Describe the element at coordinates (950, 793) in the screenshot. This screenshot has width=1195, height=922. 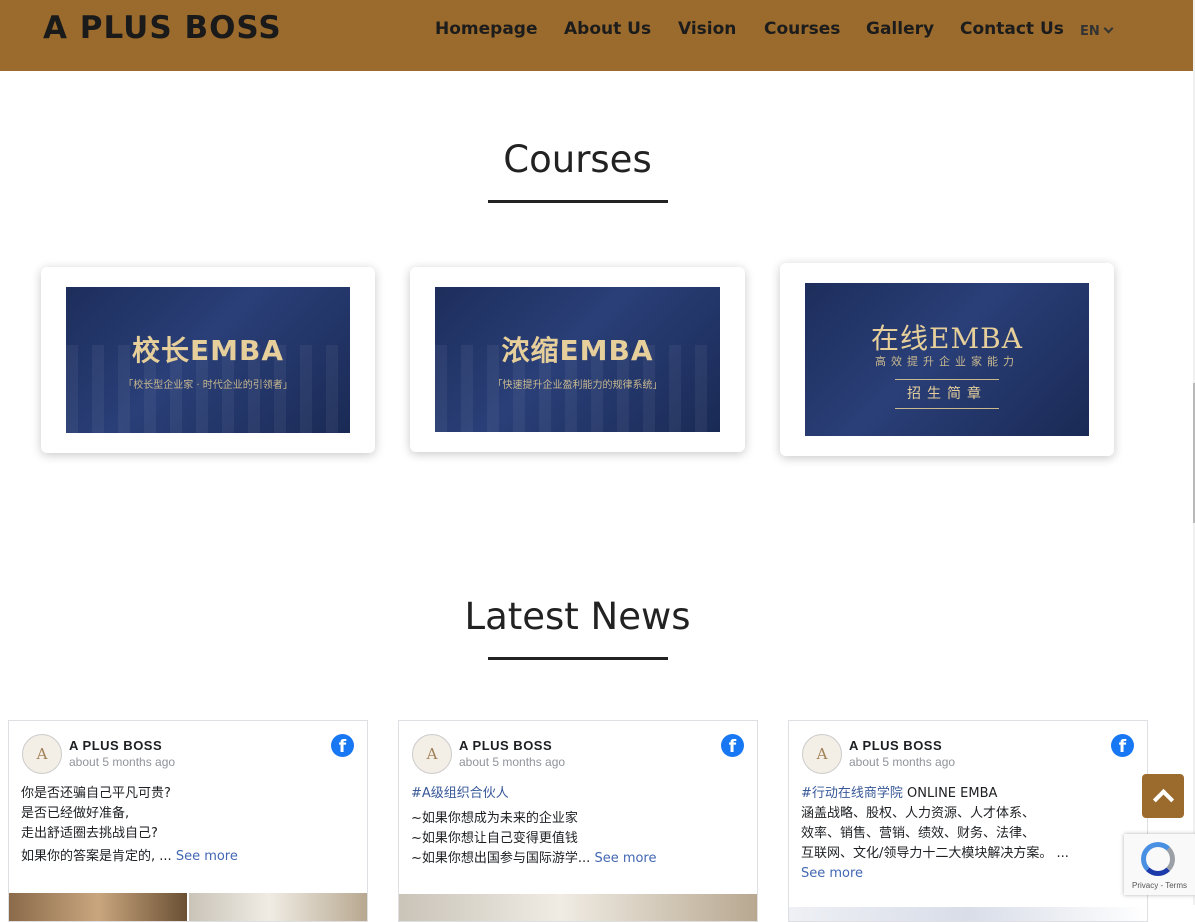
I see `post-line-text: ONLINE EMBA` at that location.